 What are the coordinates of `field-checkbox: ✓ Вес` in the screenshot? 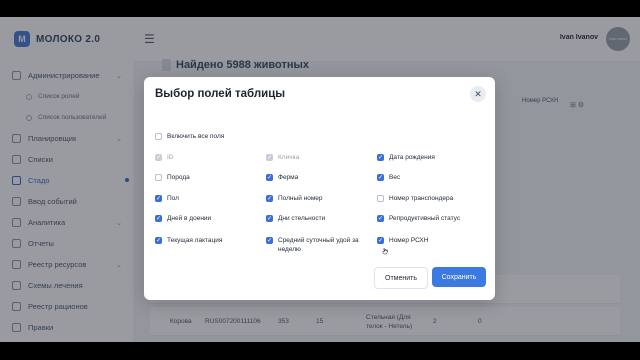 It's located at (427, 177).